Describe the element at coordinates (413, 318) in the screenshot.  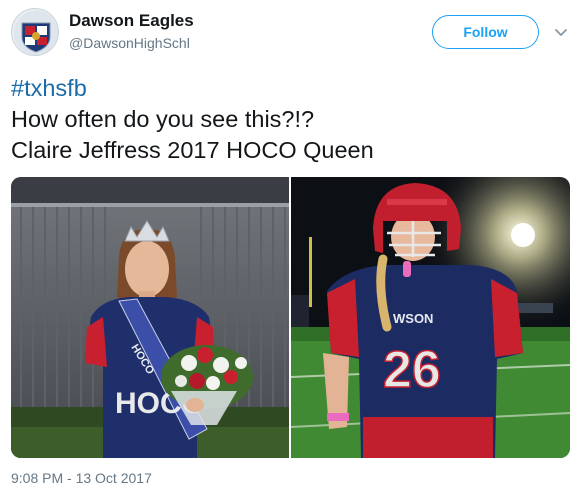
I see `jersey-text: WSON` at that location.